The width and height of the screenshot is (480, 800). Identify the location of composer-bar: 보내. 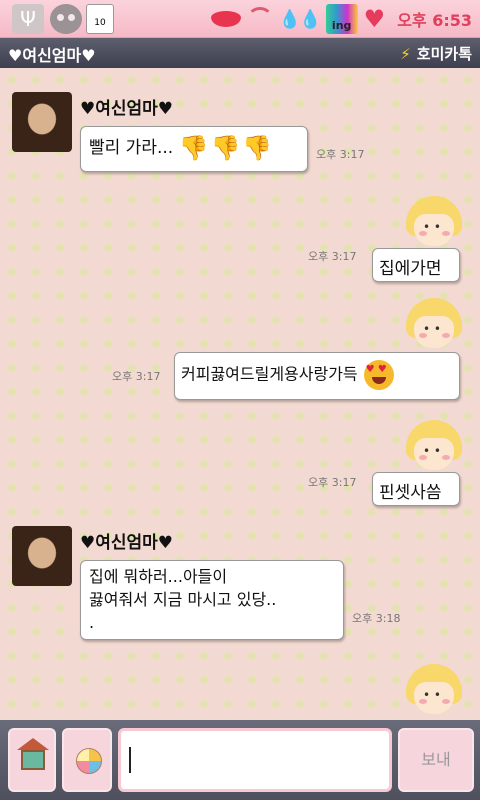
(240, 760).